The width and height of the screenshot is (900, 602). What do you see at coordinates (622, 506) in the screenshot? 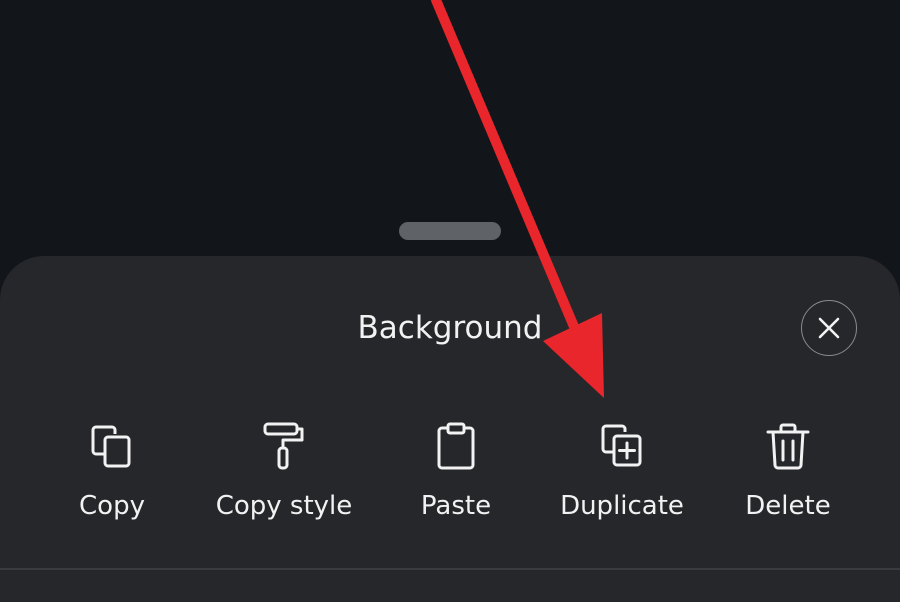
I see `duplicate-label: Duplicate` at bounding box center [622, 506].